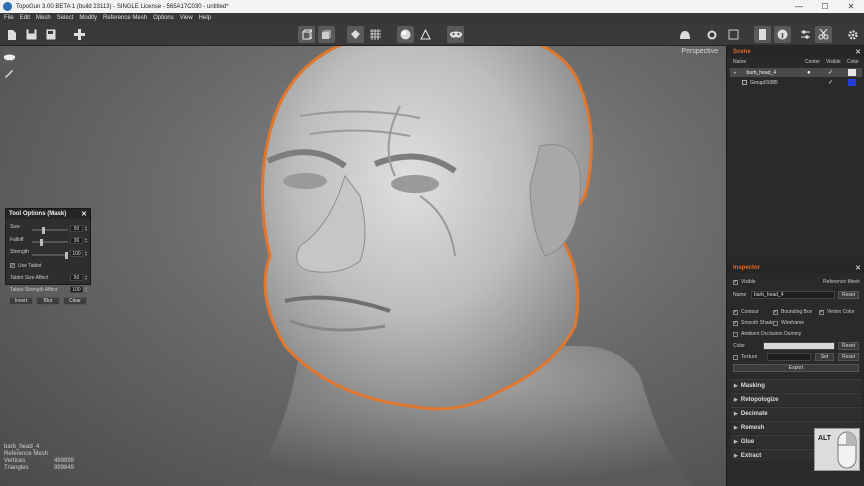 The image size is (864, 486). What do you see at coordinates (792, 312) in the screenshot?
I see `bounding-box-row: ✓ Bounding Box` at bounding box center [792, 312].